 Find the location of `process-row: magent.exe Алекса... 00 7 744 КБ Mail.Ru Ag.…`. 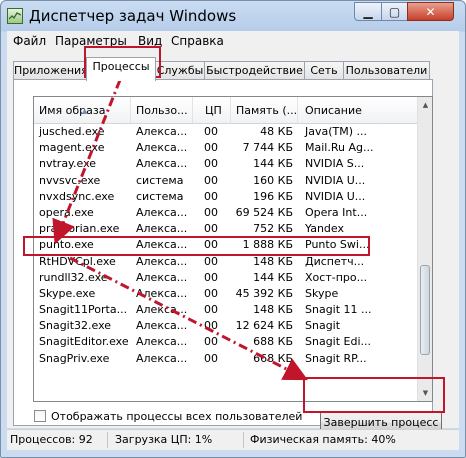

process-row: magent.exe Алекса... 00 7 744 КБ Mail.Ru Ag.… is located at coordinates (225, 148).